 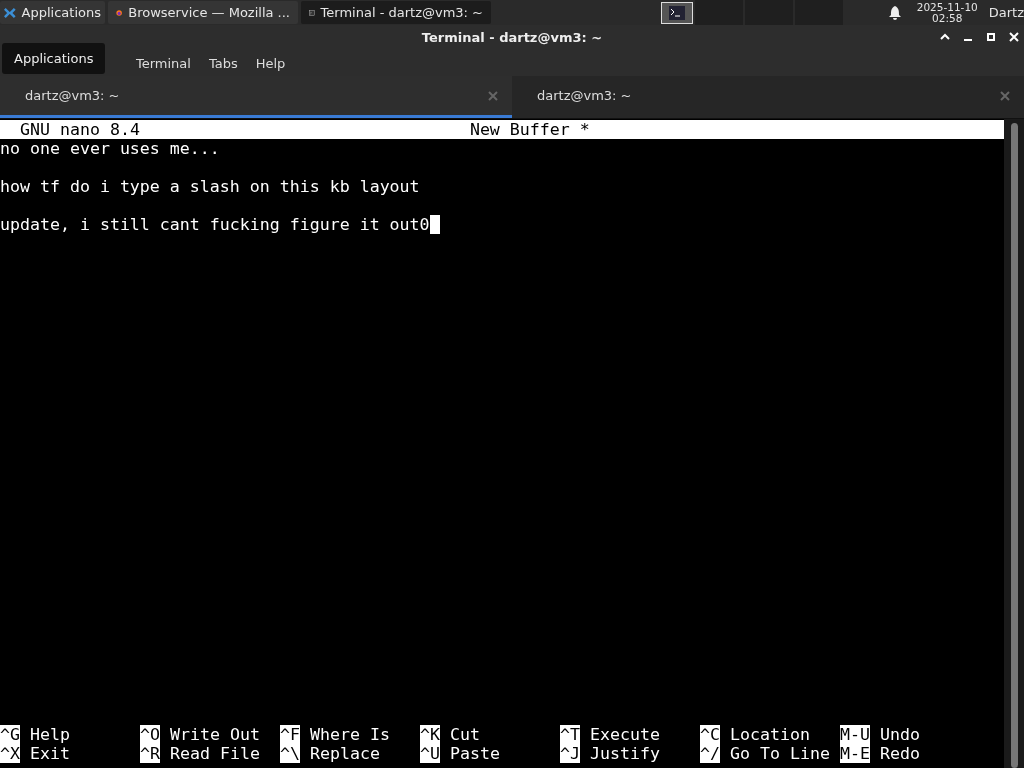 I want to click on scrollbar, so click(x=1014, y=443).